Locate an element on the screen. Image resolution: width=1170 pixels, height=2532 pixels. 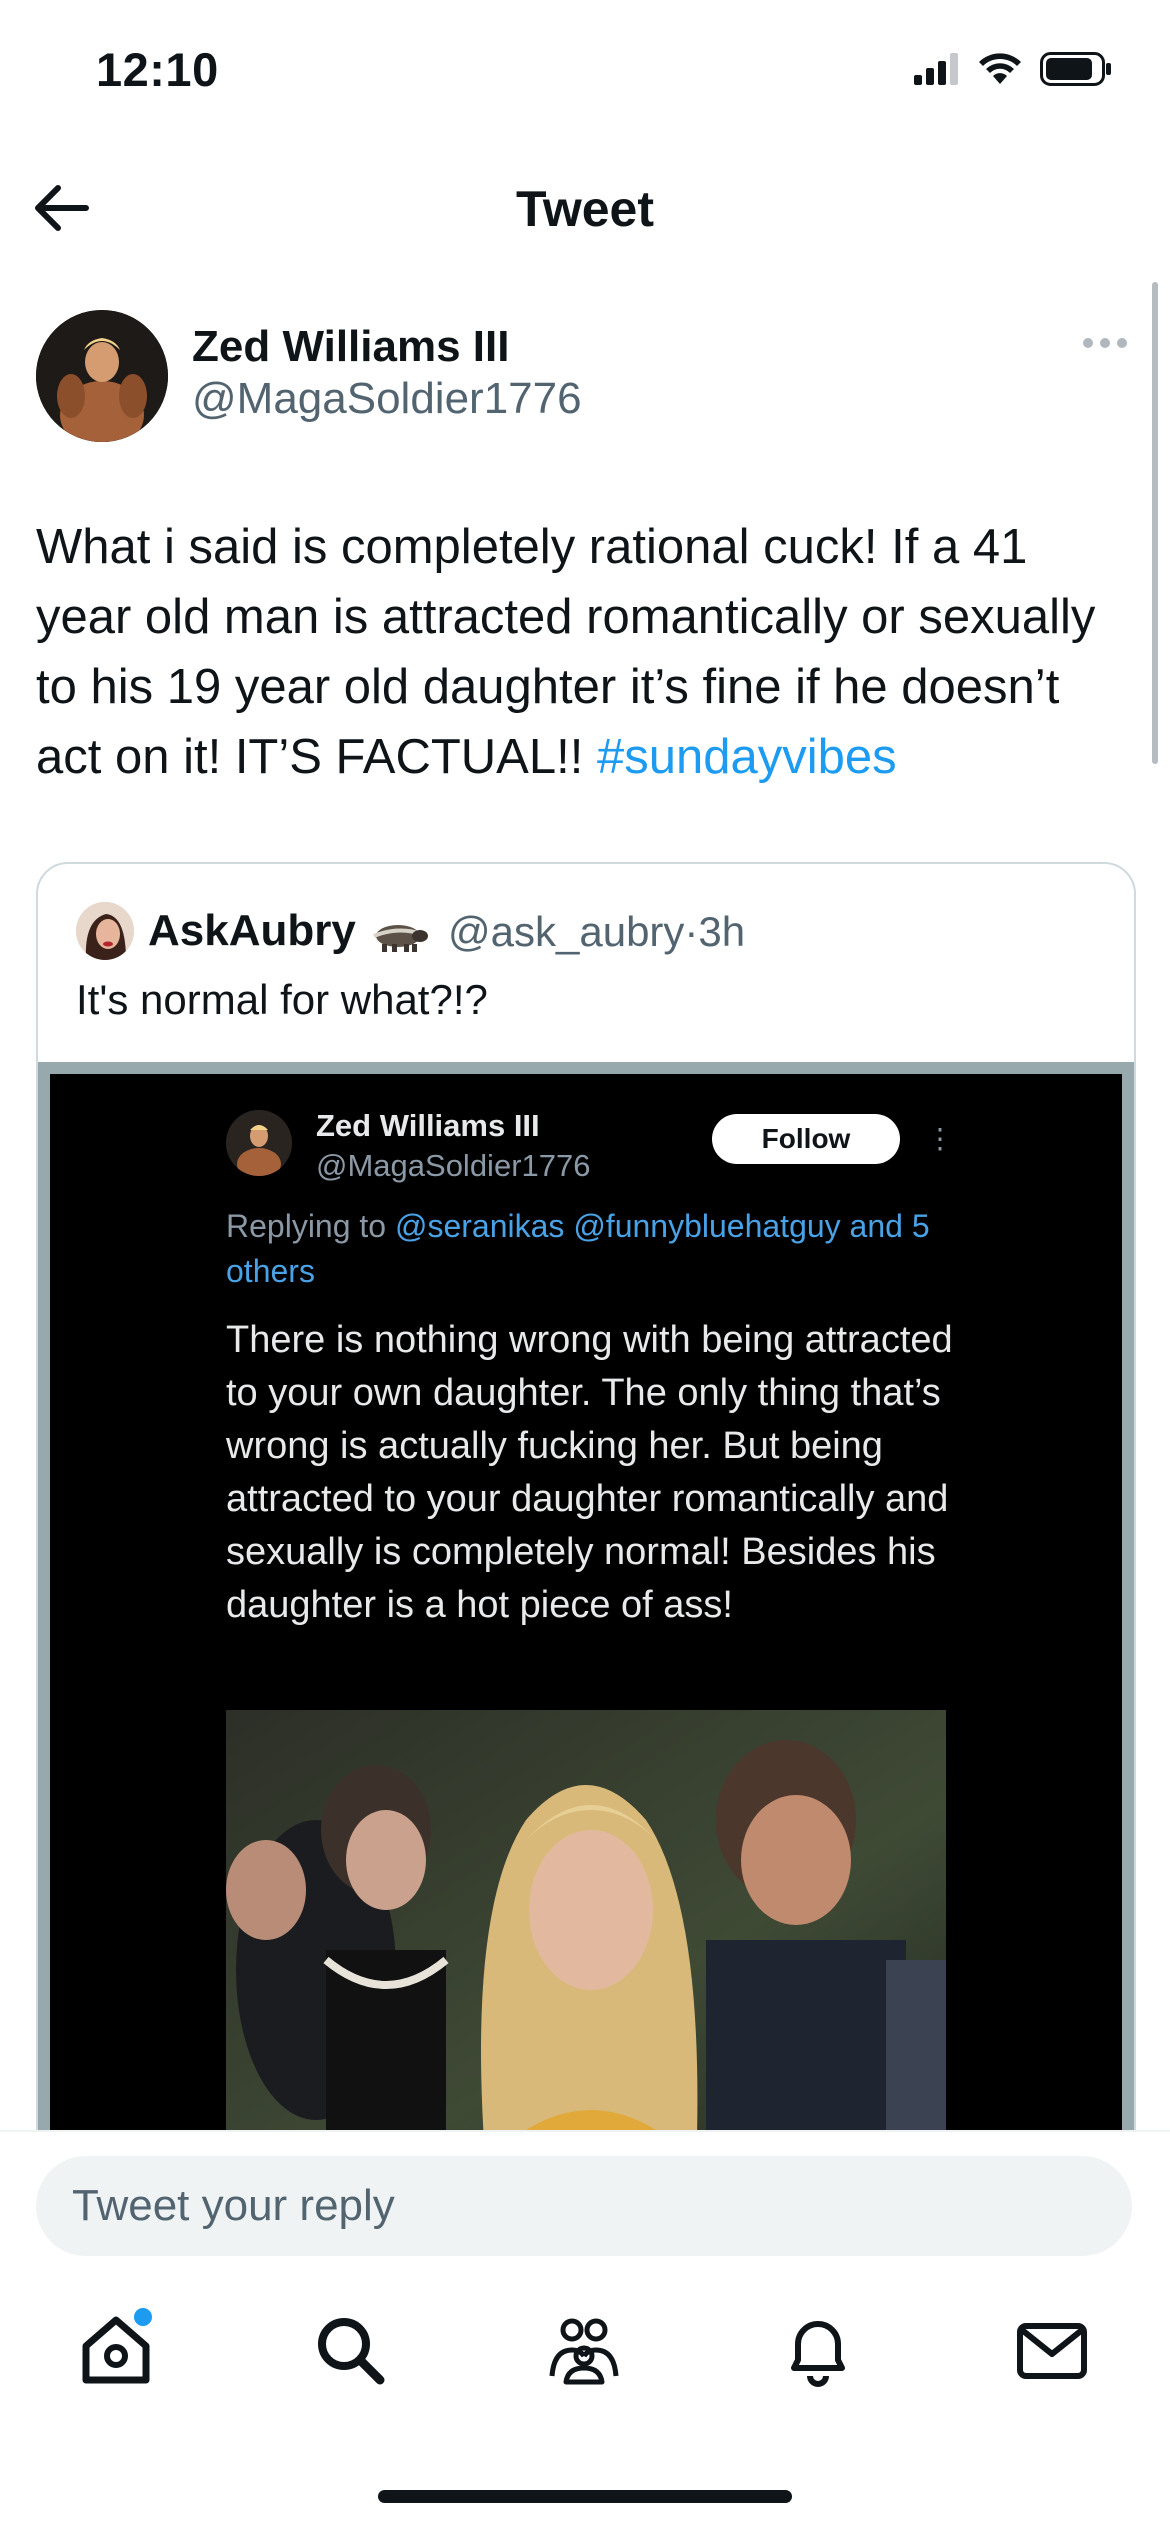
quoted-author-name: AskAubry is located at coordinates (252, 931).